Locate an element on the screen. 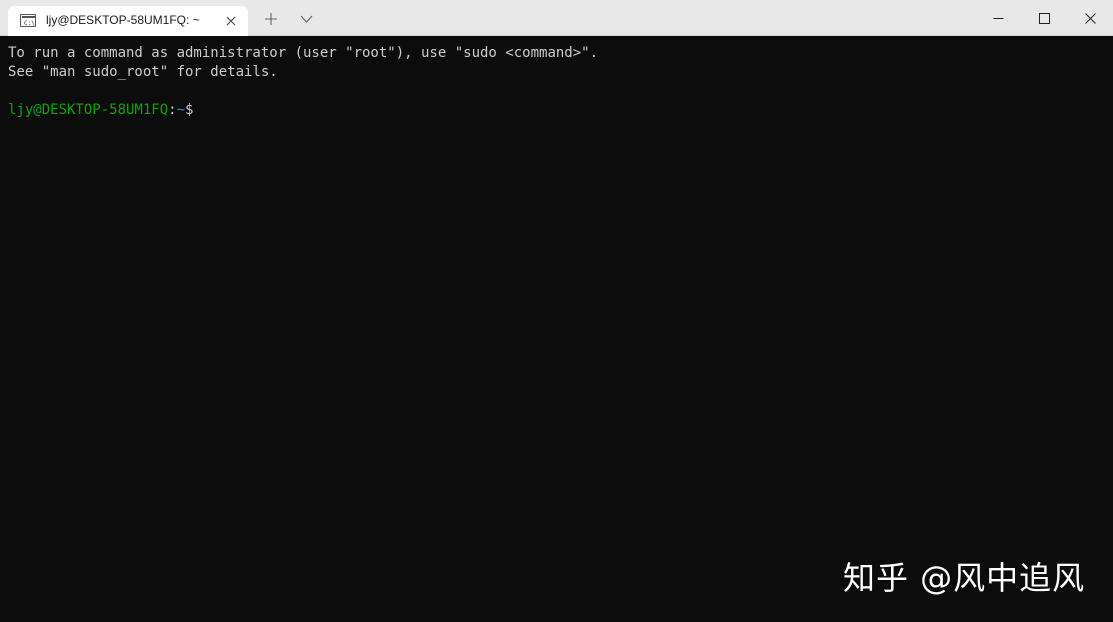  prompt-colon: : is located at coordinates (172, 110).